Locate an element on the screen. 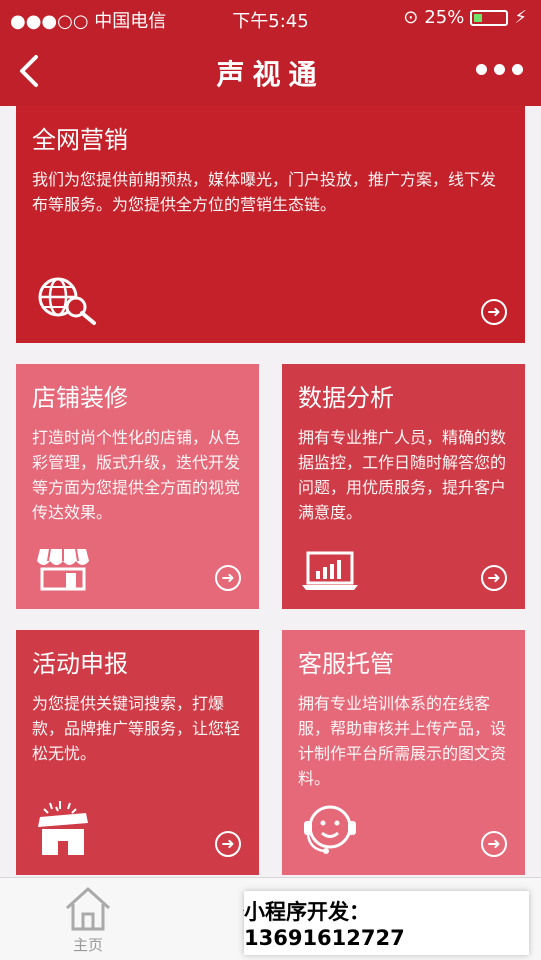 This screenshot has height=960, width=541. laptop-chart-icon is located at coordinates (330, 570).